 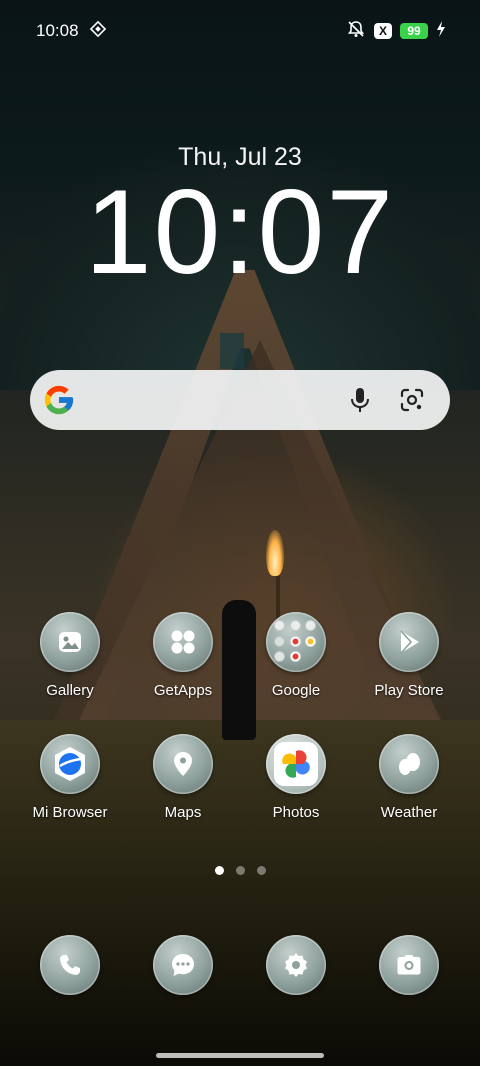 I want to click on app-gallery: Gallery, so click(x=70, y=655).